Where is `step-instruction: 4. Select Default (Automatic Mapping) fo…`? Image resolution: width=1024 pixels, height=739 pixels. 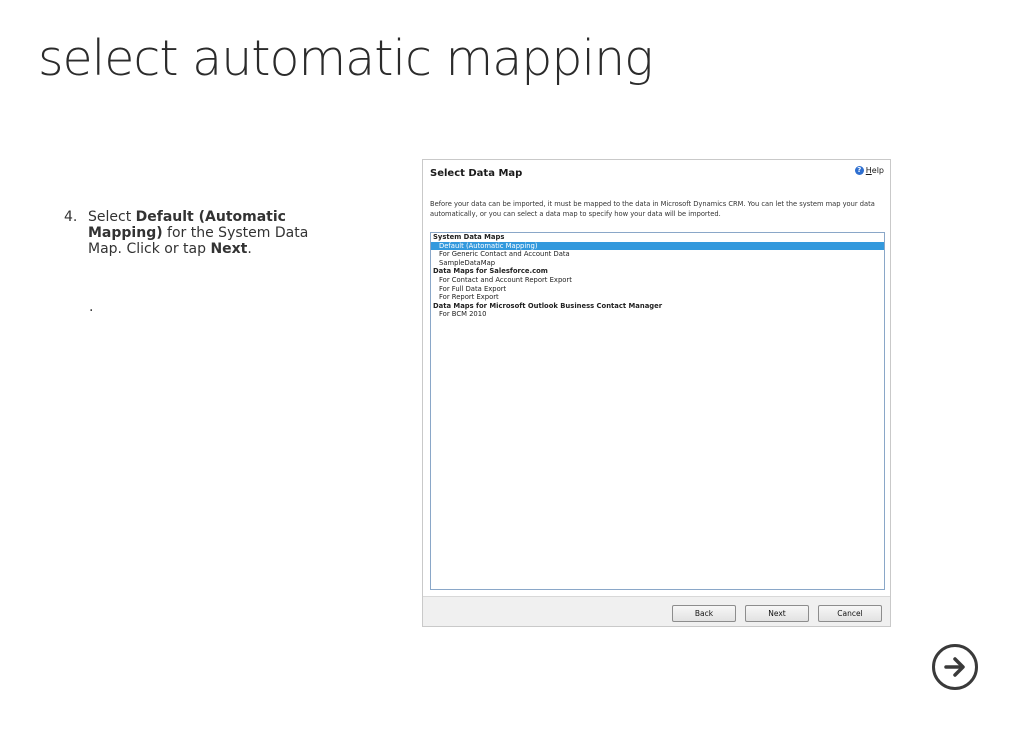
step-instruction: 4. Select Default (Automatic Mapping) fo… is located at coordinates (194, 233).